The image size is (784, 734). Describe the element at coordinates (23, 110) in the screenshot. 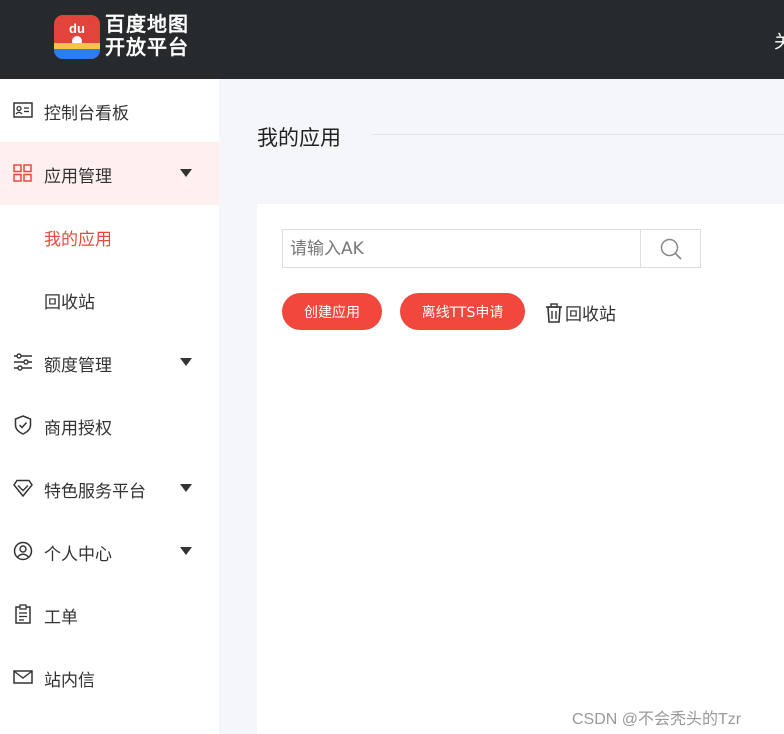

I see `dashboard-card-icon` at that location.